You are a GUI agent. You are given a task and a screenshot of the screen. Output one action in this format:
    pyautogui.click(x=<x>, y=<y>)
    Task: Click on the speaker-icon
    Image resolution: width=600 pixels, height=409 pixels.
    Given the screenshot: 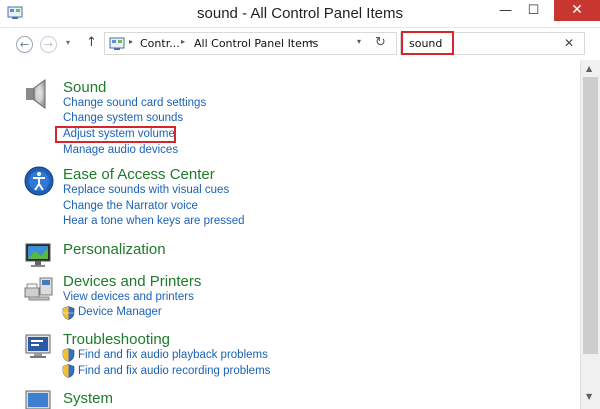 What is the action you would take?
    pyautogui.click(x=36, y=94)
    